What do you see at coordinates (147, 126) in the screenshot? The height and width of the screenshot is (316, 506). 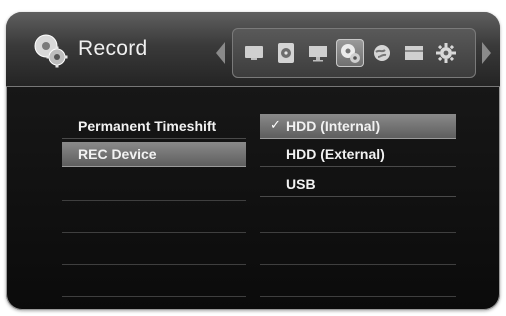 I see `menu-item-label: Permanent Timeshift` at bounding box center [147, 126].